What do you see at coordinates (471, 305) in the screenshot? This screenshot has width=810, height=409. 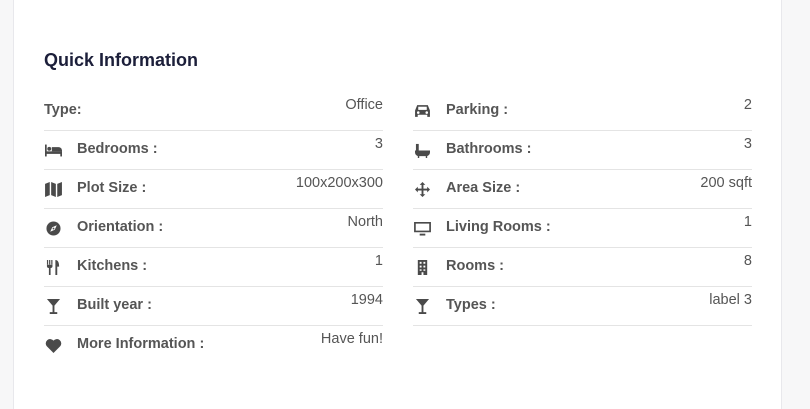 I see `row-label: Types :` at bounding box center [471, 305].